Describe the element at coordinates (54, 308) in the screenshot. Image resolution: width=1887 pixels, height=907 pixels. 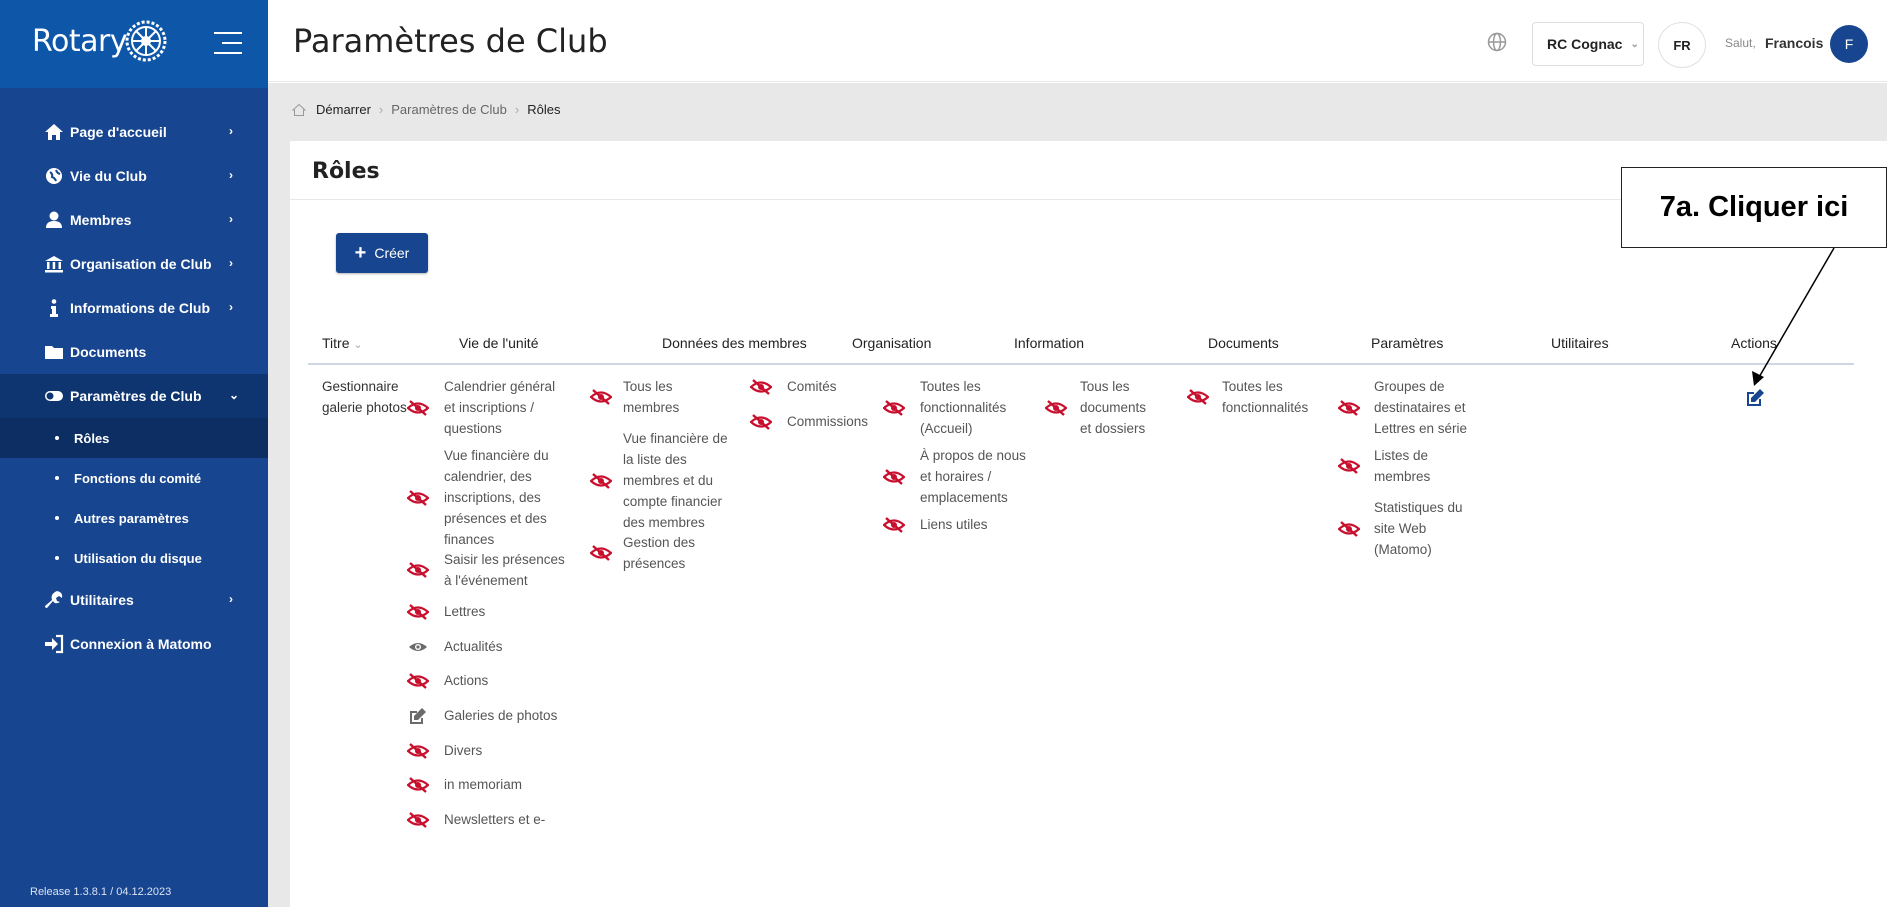
I see `info-icon` at that location.